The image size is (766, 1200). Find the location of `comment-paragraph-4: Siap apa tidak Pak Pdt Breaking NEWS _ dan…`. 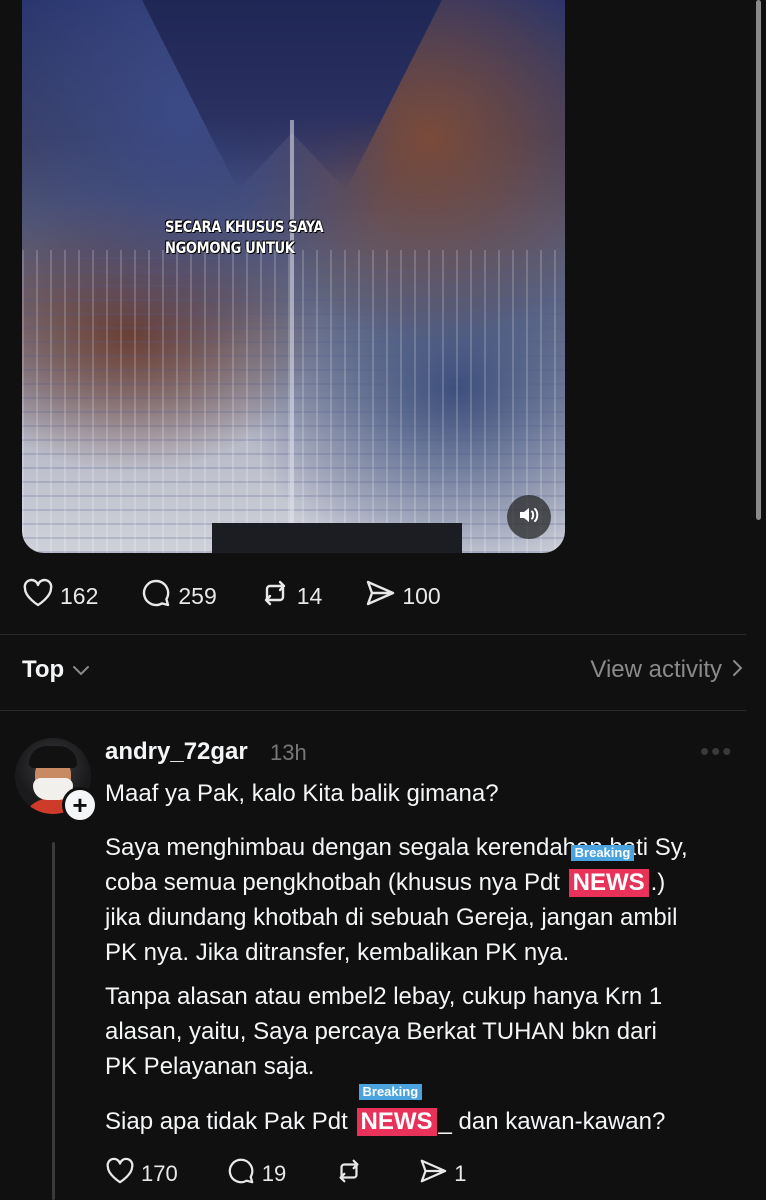

comment-paragraph-4: Siap apa tidak Pak Pdt Breaking NEWS _ dan… is located at coordinates (425, 1111).